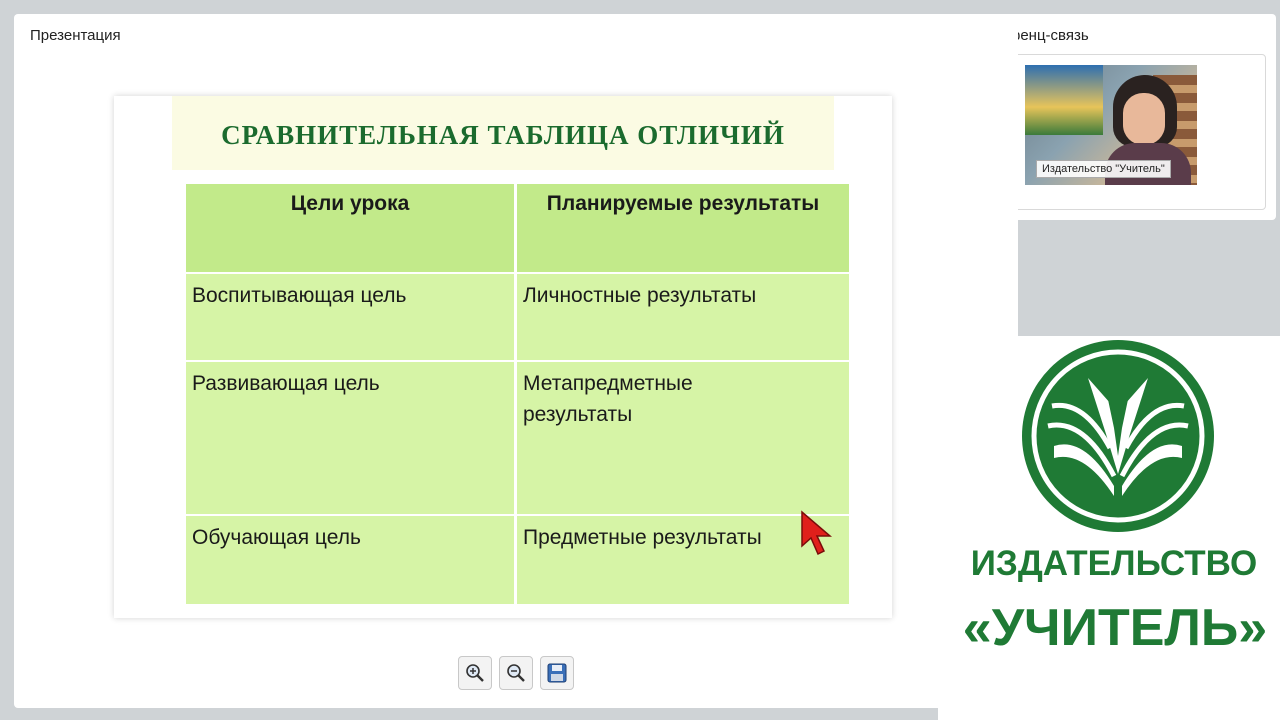 The height and width of the screenshot is (720, 1280). Describe the element at coordinates (350, 317) in the screenshot. I see `table-cell-goal: Воспитывающая цель` at that location.